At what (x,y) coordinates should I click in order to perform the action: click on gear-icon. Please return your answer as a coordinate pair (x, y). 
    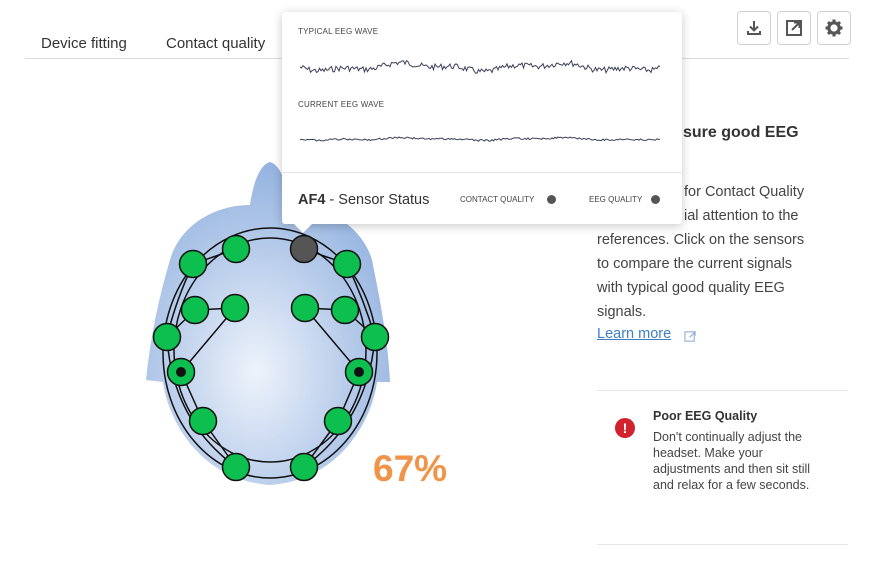
    Looking at the image, I should click on (834, 28).